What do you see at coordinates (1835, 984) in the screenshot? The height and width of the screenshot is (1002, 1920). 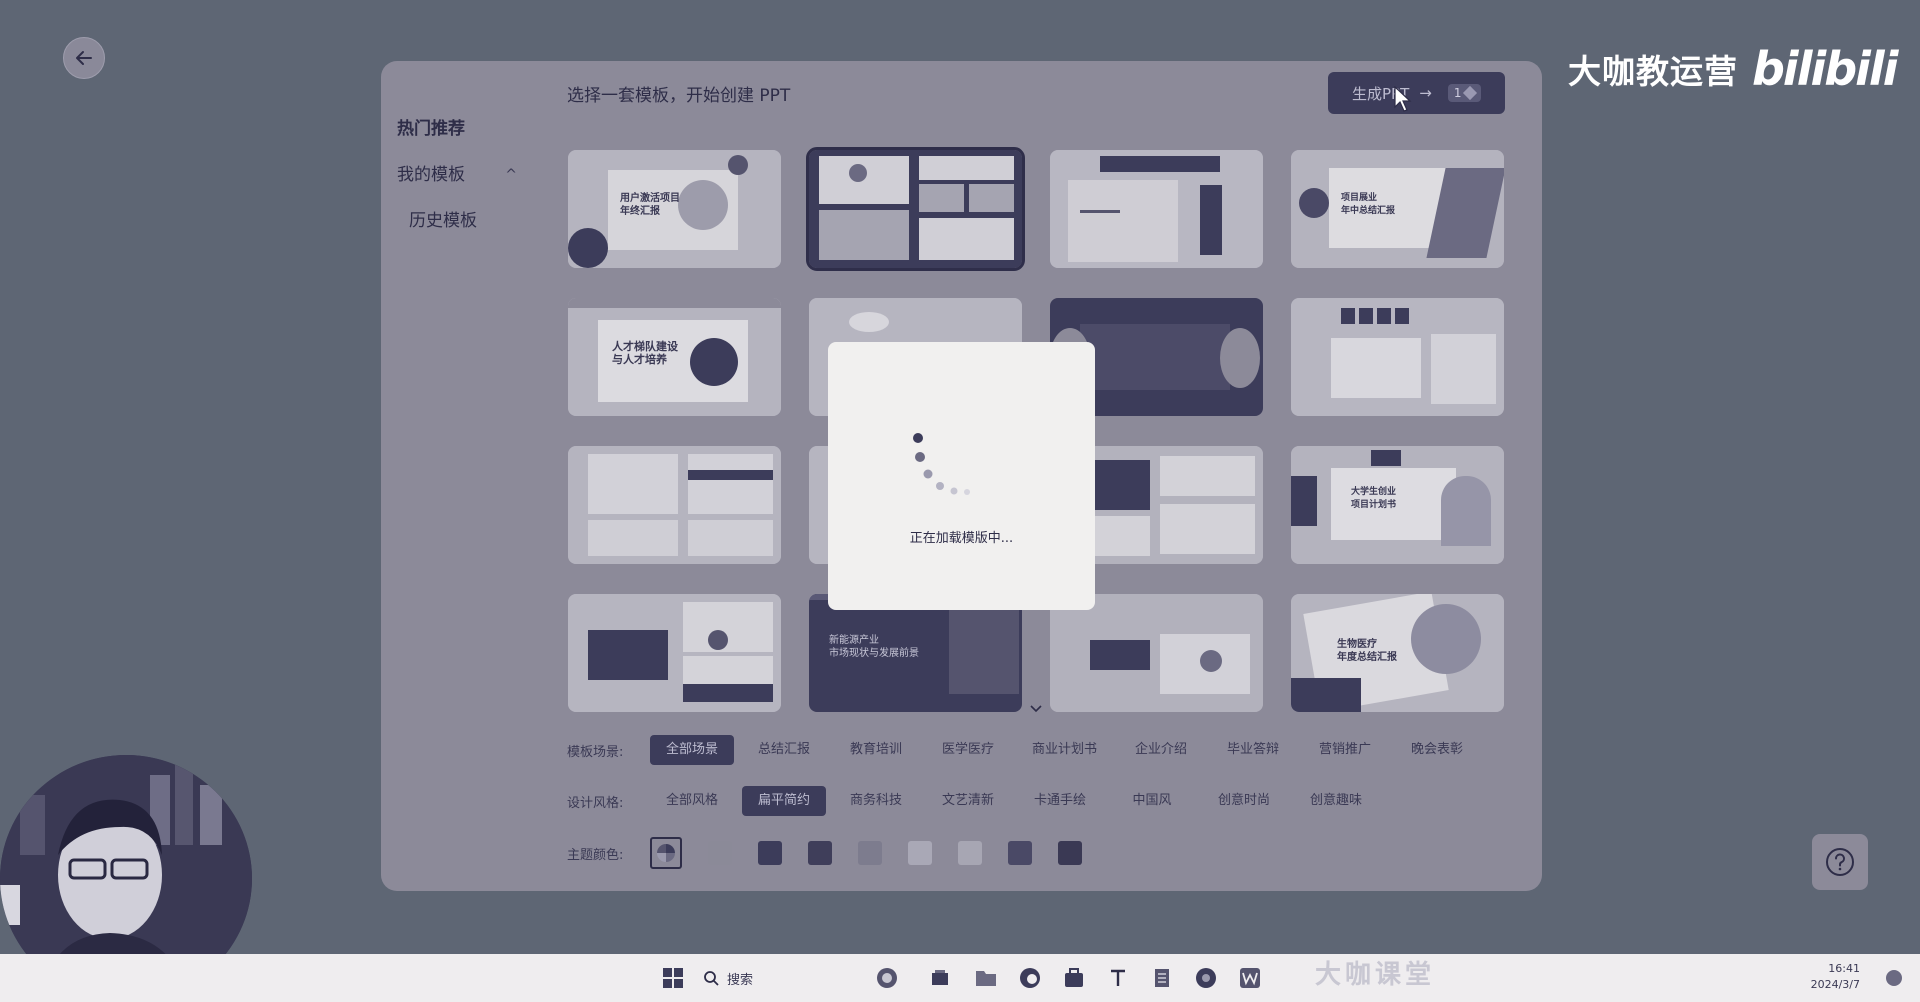 I see `clock-date: 2024/3/7` at bounding box center [1835, 984].